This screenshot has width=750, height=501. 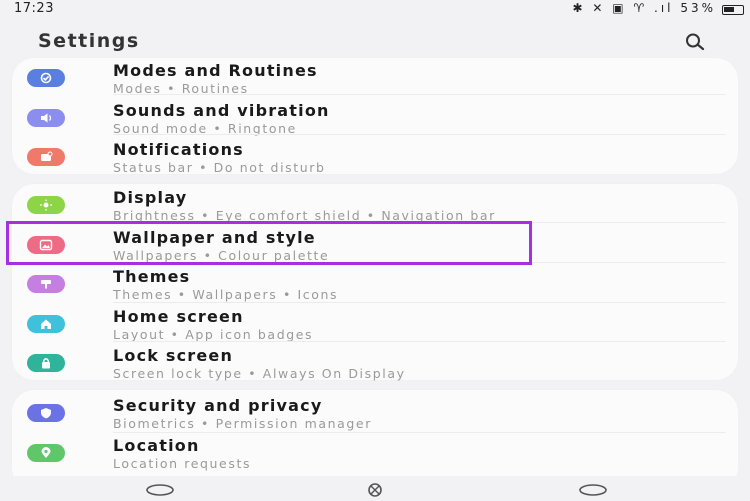 I want to click on item-subtitle: Screen lock type • Always On Display, so click(x=259, y=373).